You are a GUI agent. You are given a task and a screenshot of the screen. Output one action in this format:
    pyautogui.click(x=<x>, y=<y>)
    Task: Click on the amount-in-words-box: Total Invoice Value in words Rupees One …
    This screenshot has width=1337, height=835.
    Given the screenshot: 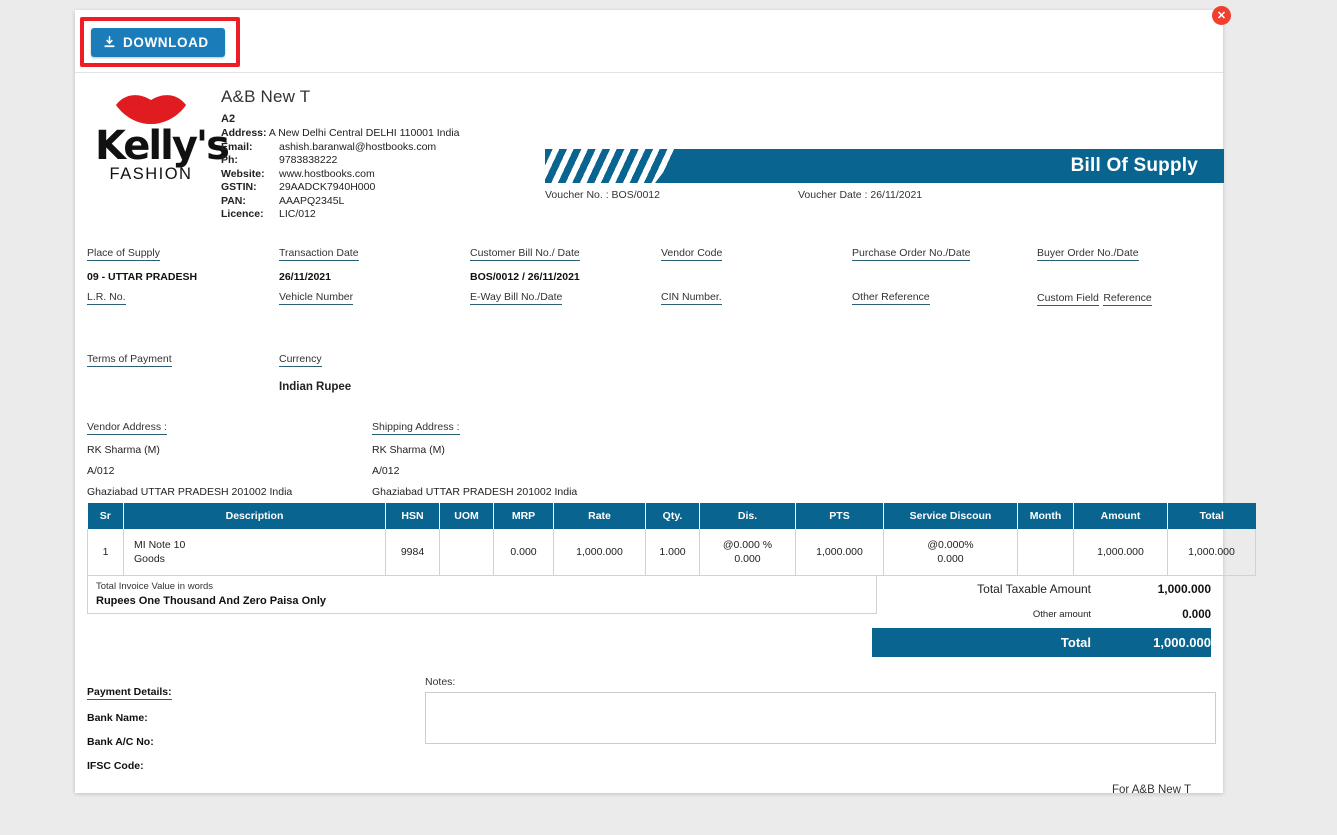 What is the action you would take?
    pyautogui.click(x=482, y=594)
    